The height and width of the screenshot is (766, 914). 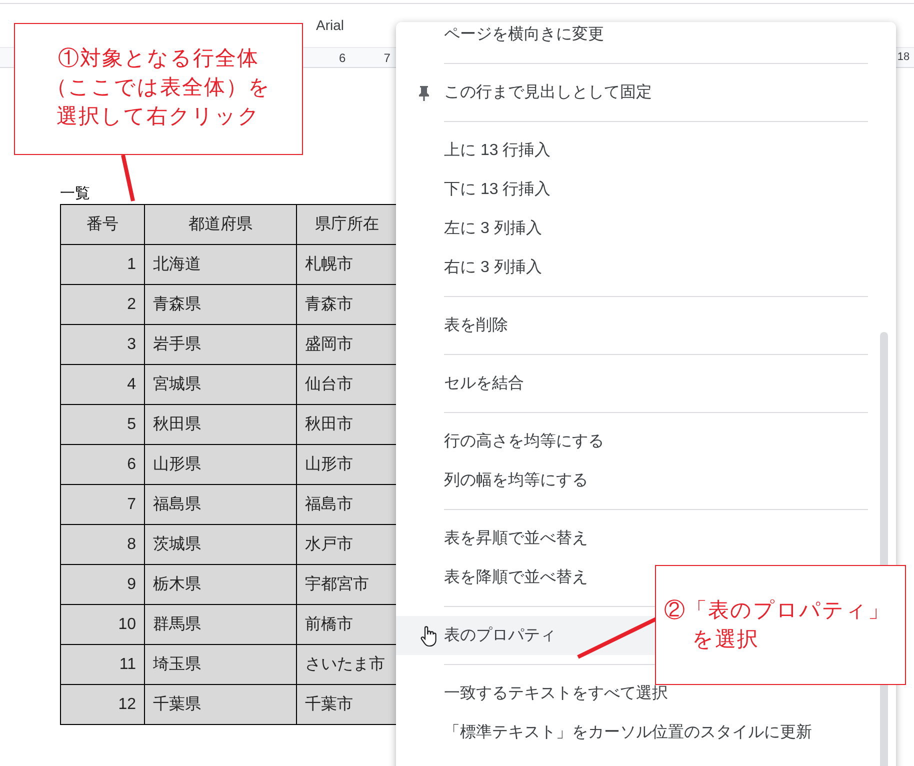 What do you see at coordinates (102, 704) in the screenshot?
I see `table-cell: 12` at bounding box center [102, 704].